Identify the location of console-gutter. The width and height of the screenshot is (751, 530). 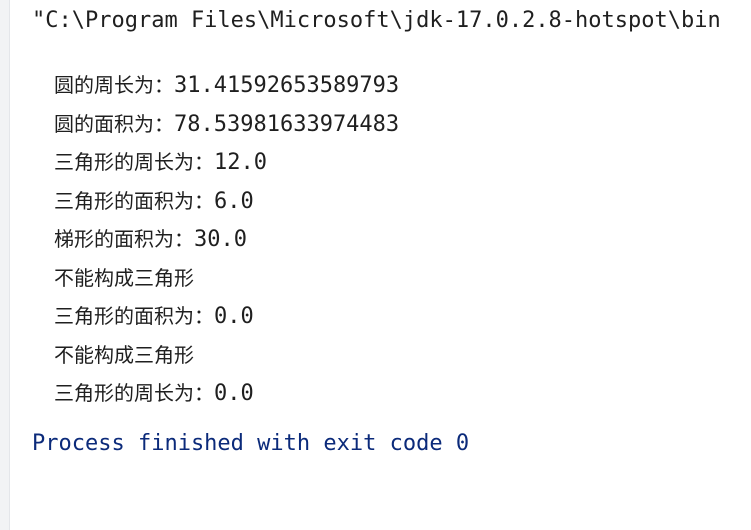
(5, 265).